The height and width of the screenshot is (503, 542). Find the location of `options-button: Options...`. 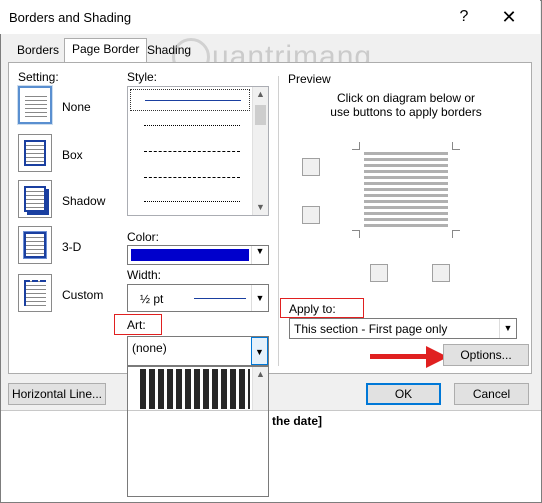

options-button: Options... is located at coordinates (486, 355).